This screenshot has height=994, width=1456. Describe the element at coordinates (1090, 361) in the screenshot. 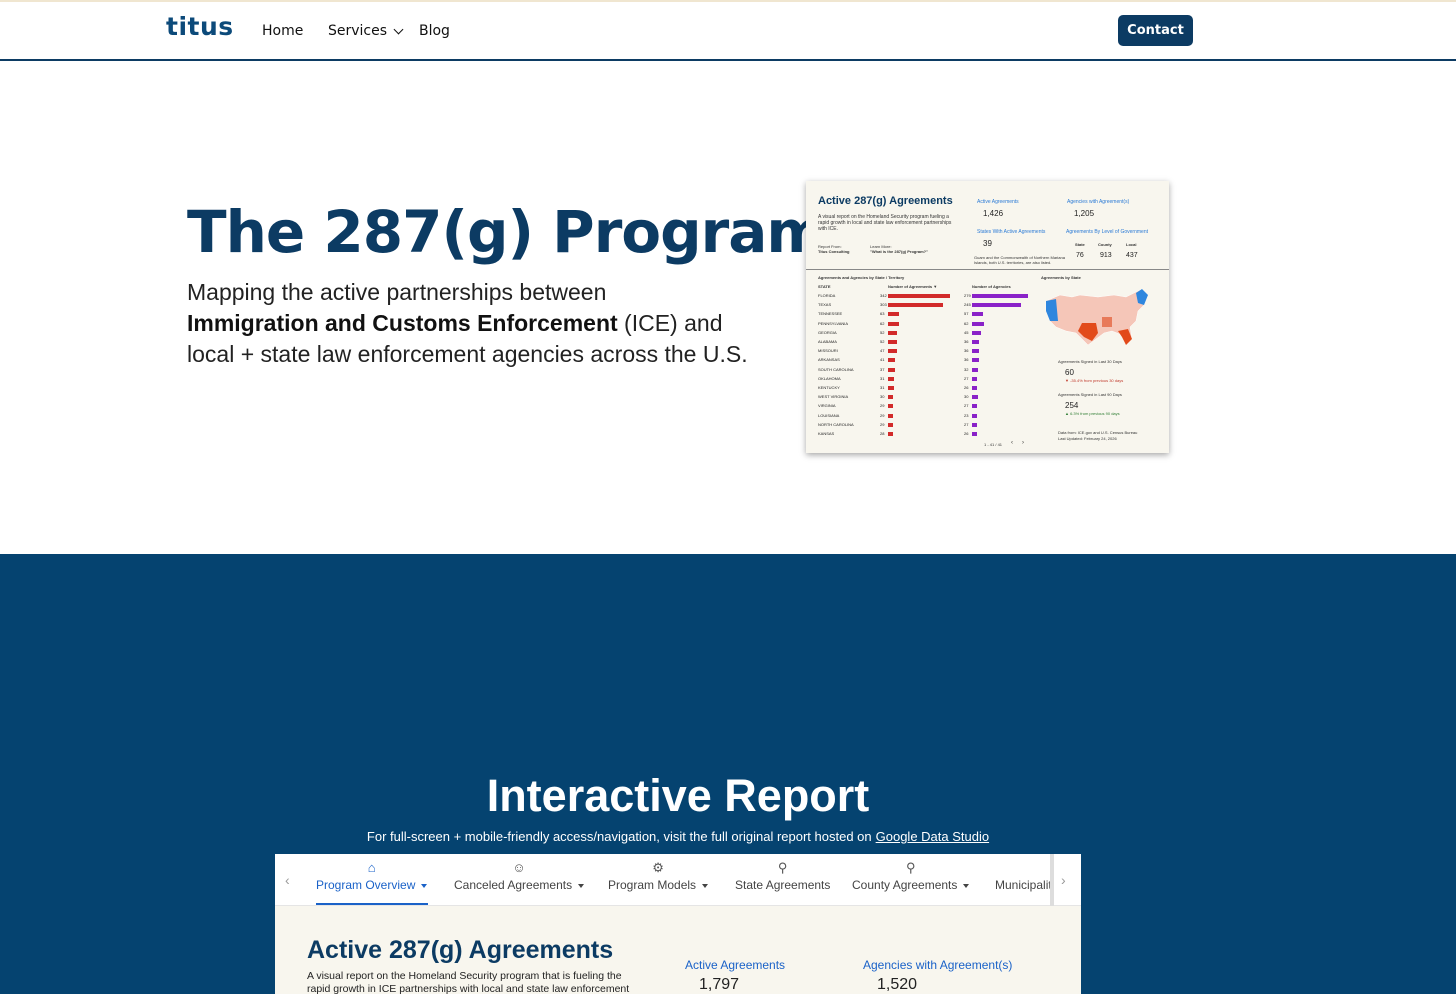

I see `thumb-last30-label: Agreements Signed in Last 30 Days` at that location.